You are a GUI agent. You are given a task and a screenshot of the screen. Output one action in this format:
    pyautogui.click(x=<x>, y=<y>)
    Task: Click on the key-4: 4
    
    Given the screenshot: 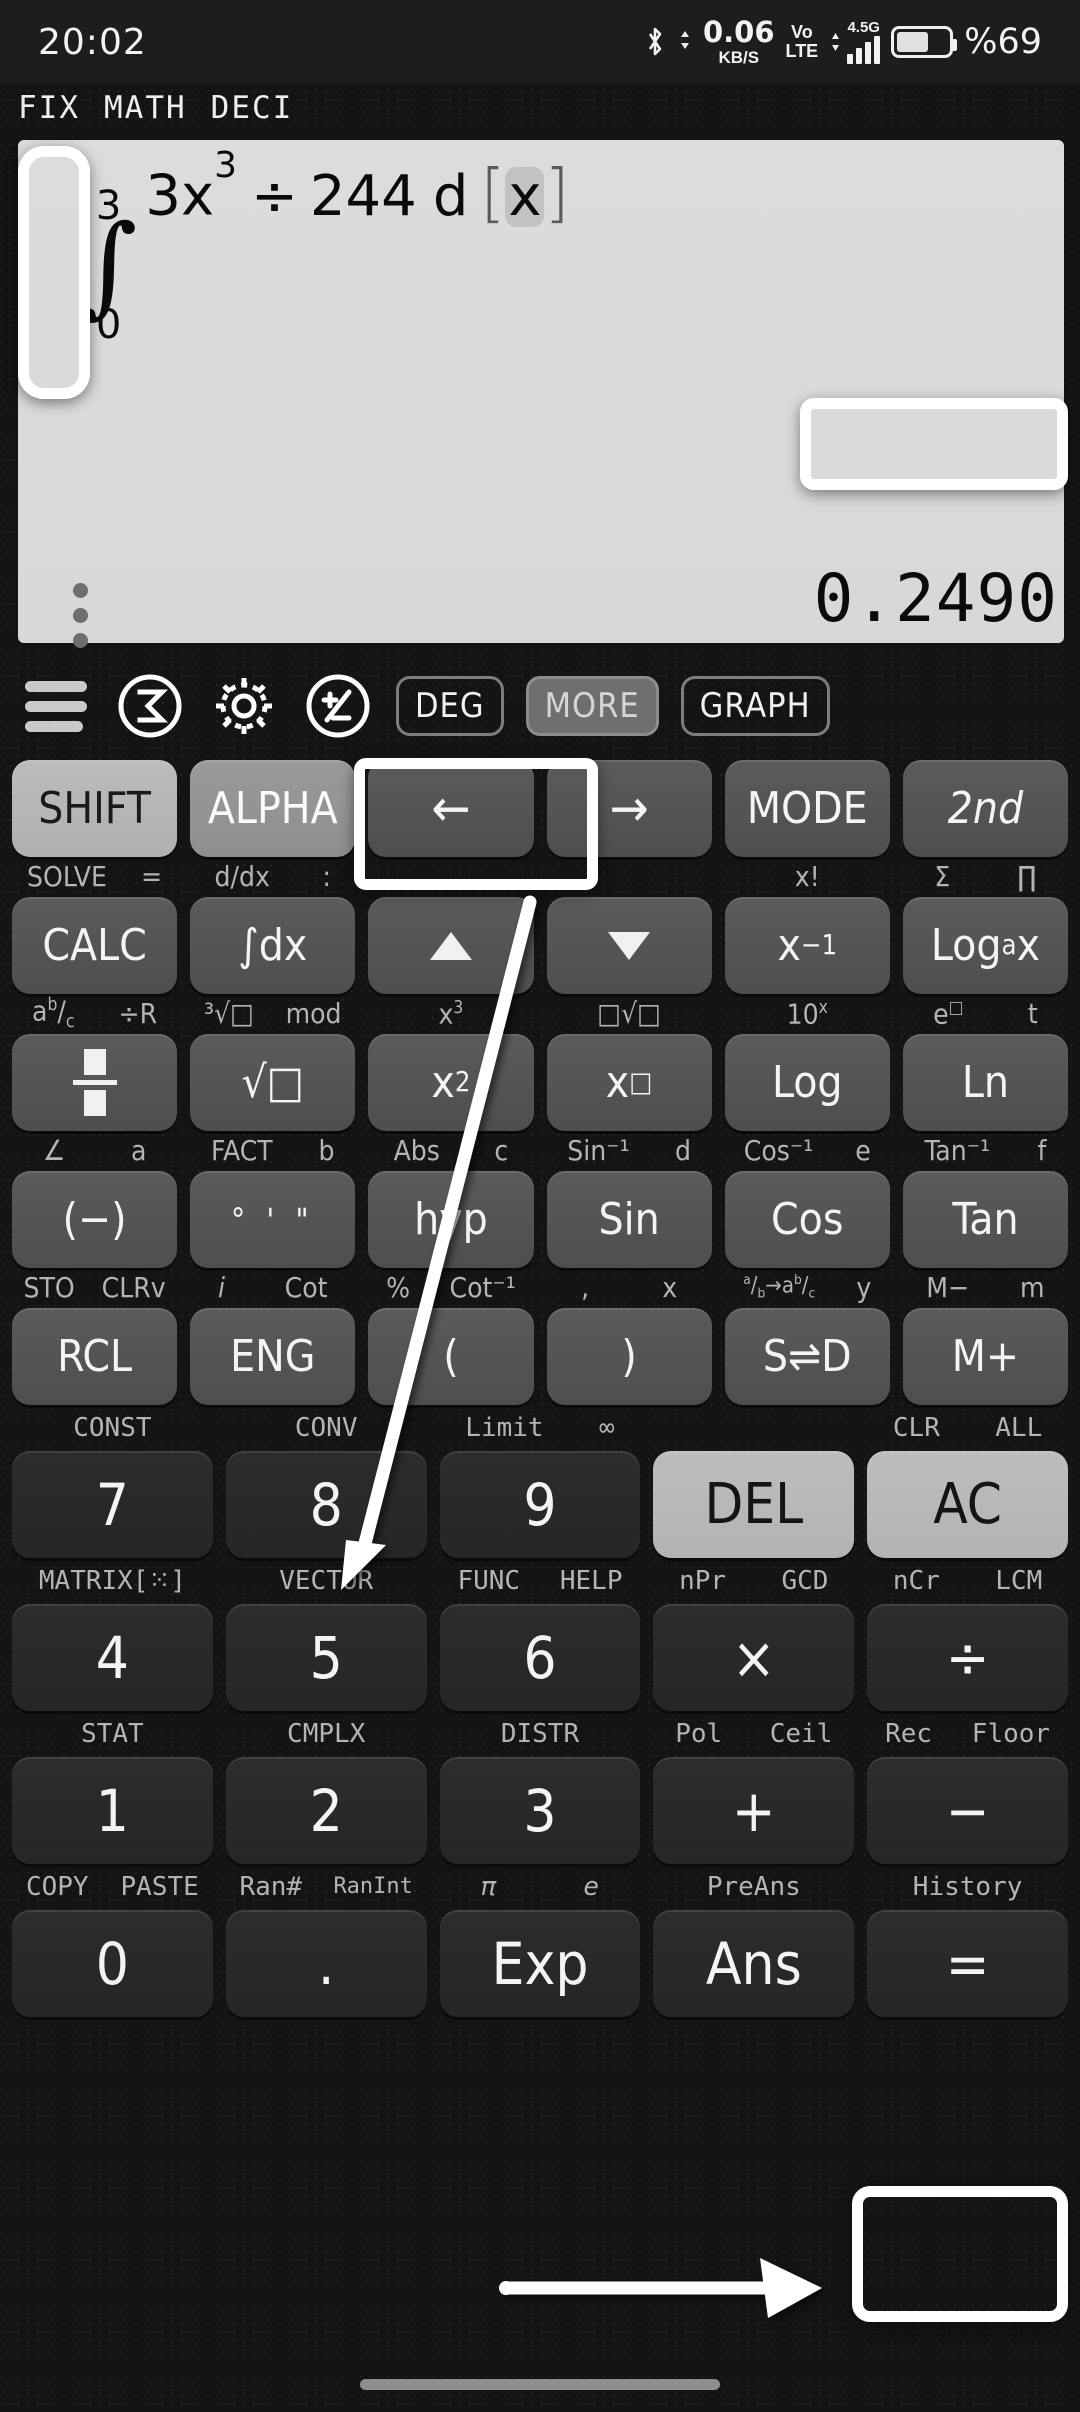 What is the action you would take?
    pyautogui.click(x=112, y=1657)
    